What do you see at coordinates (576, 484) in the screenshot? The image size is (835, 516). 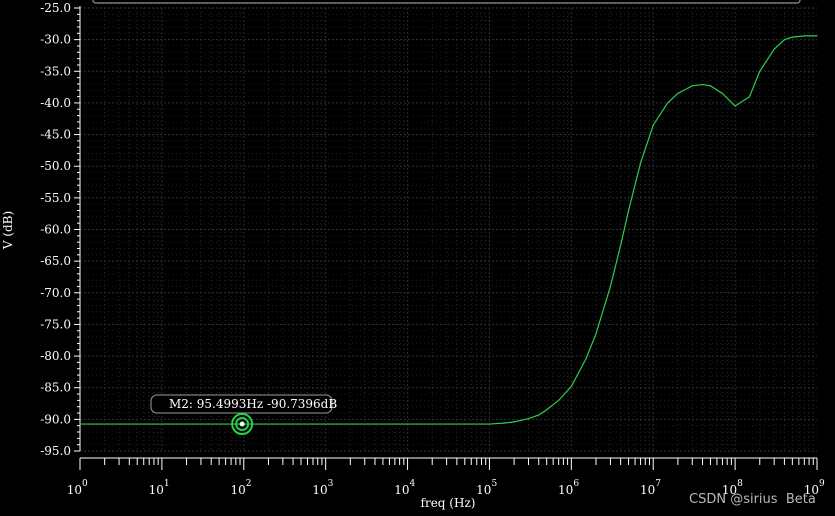 I see `x-tick-exponent: 6` at bounding box center [576, 484].